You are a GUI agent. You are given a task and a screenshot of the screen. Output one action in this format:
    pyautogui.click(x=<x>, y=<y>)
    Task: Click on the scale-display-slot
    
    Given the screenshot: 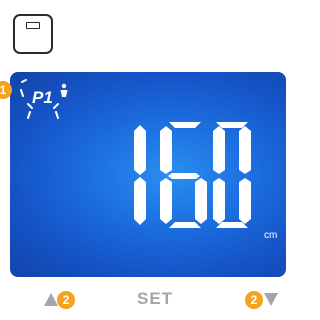 What is the action you would take?
    pyautogui.click(x=33, y=25)
    